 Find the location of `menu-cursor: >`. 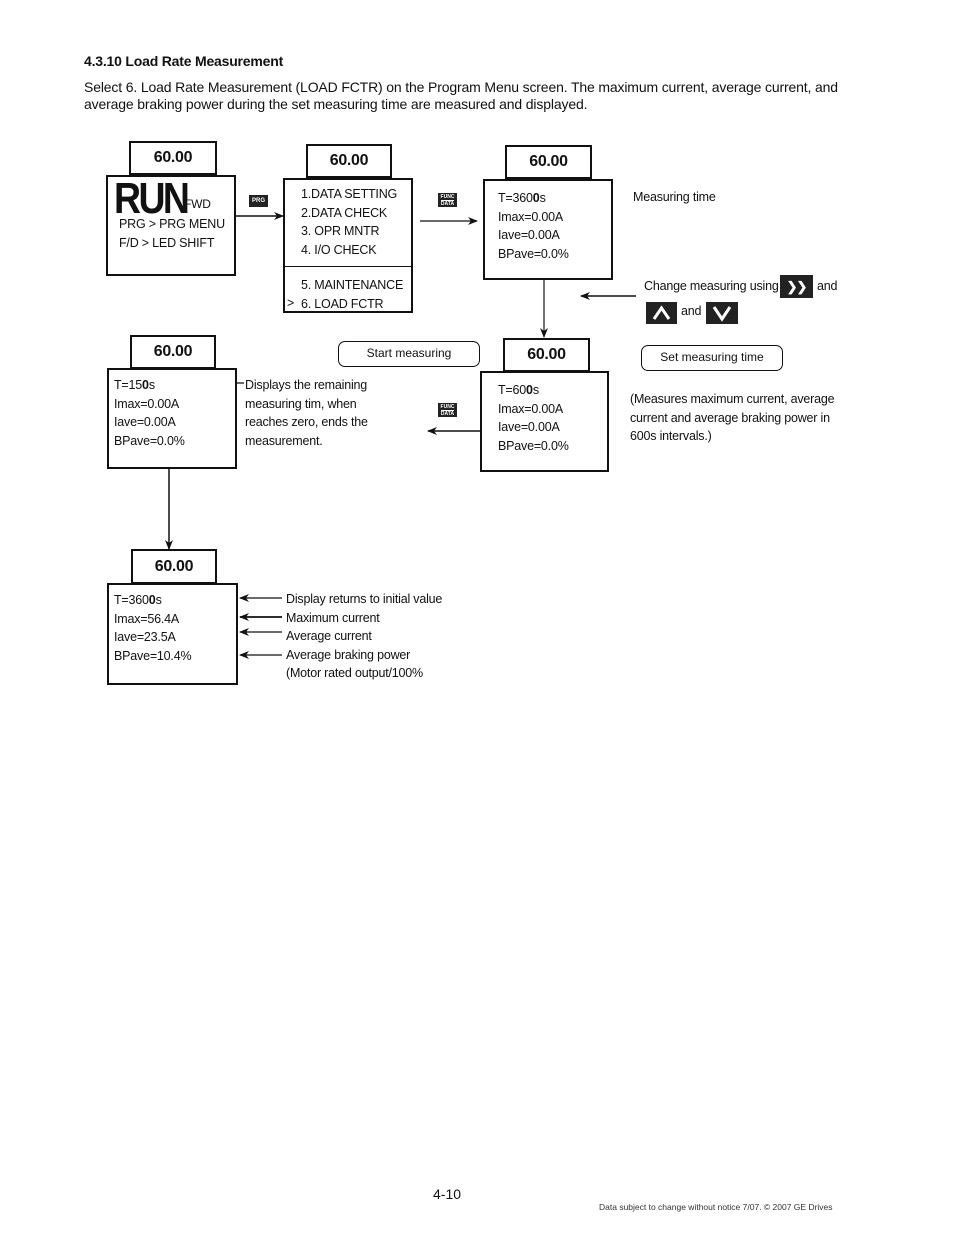

menu-cursor: > is located at coordinates (291, 303).